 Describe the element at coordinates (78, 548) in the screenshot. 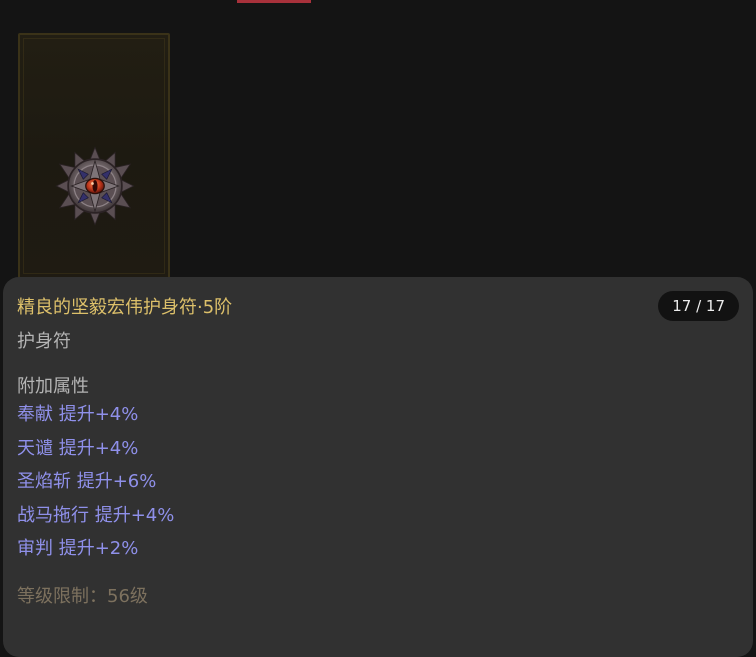

I see `affix-line: 审判 提升+2%` at that location.